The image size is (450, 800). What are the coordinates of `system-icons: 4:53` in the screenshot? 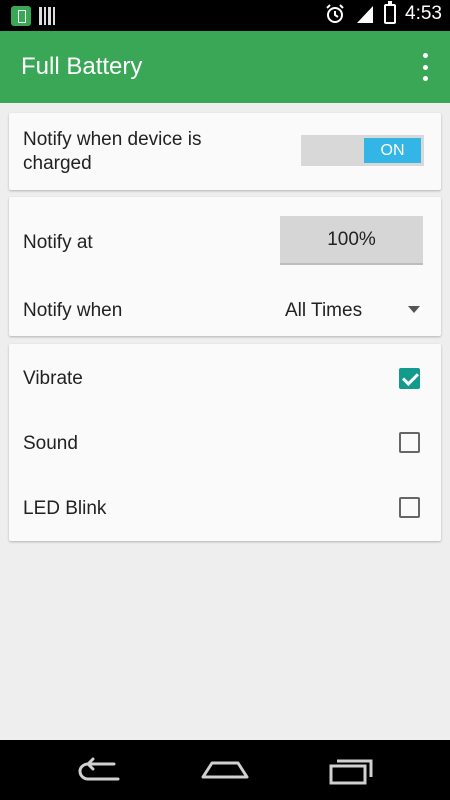 It's located at (383, 13).